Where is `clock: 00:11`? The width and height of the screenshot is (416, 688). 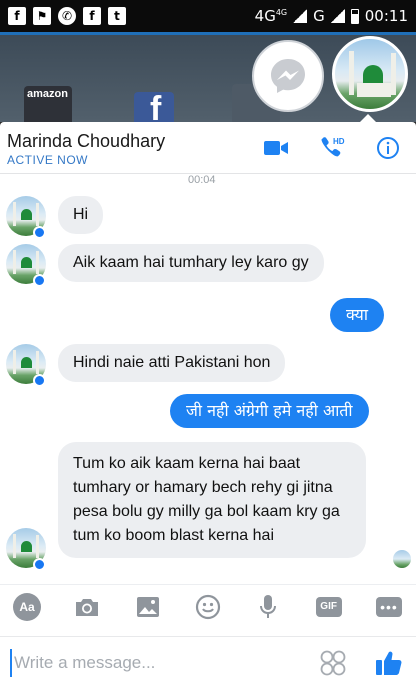 clock: 00:11 is located at coordinates (386, 16).